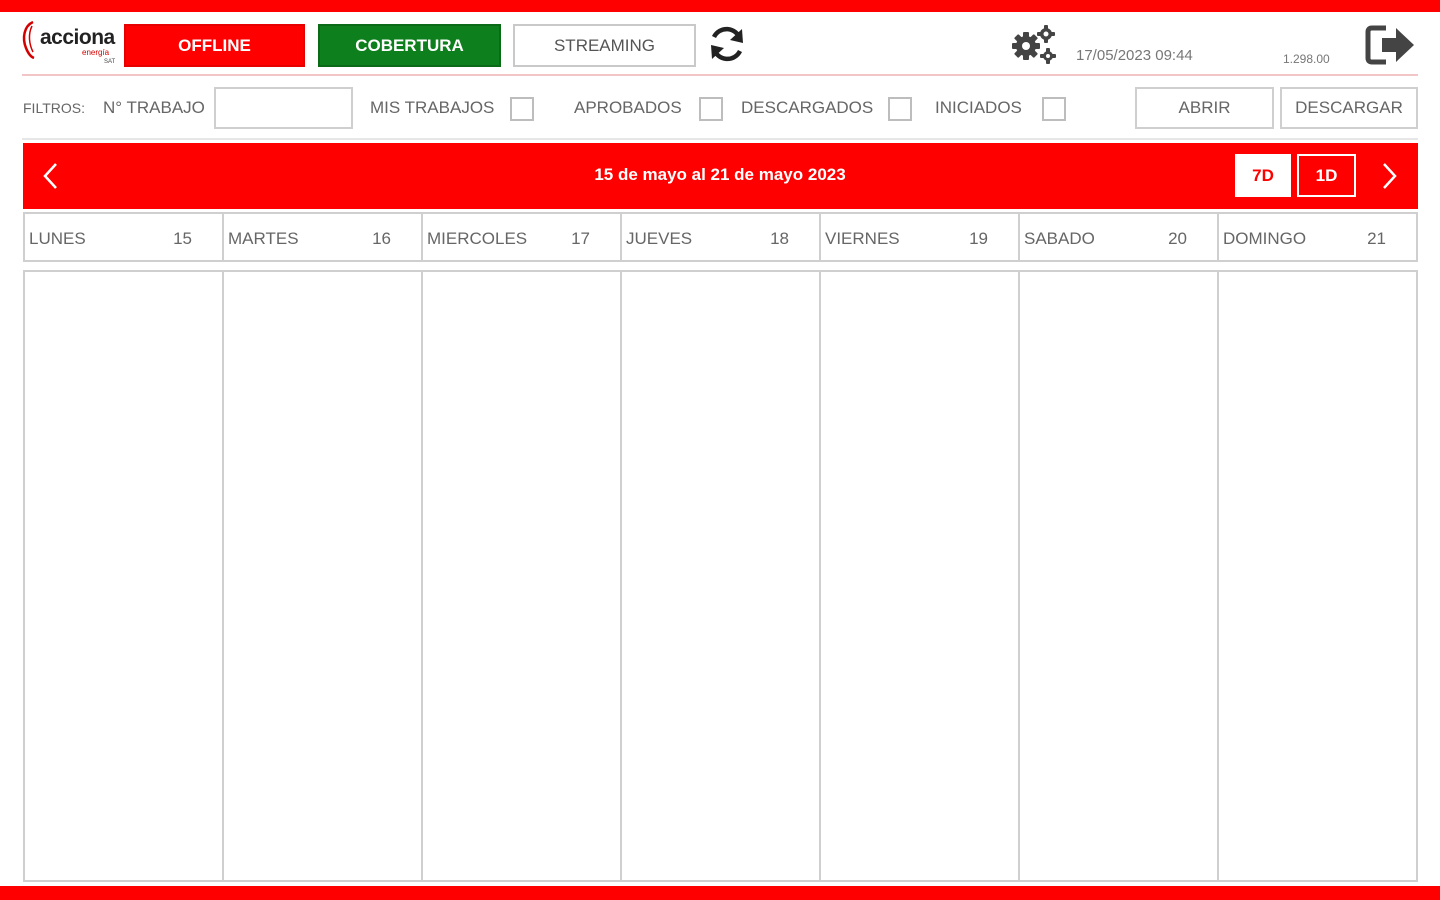 The height and width of the screenshot is (900, 1440). I want to click on day-date: 19, so click(978, 238).